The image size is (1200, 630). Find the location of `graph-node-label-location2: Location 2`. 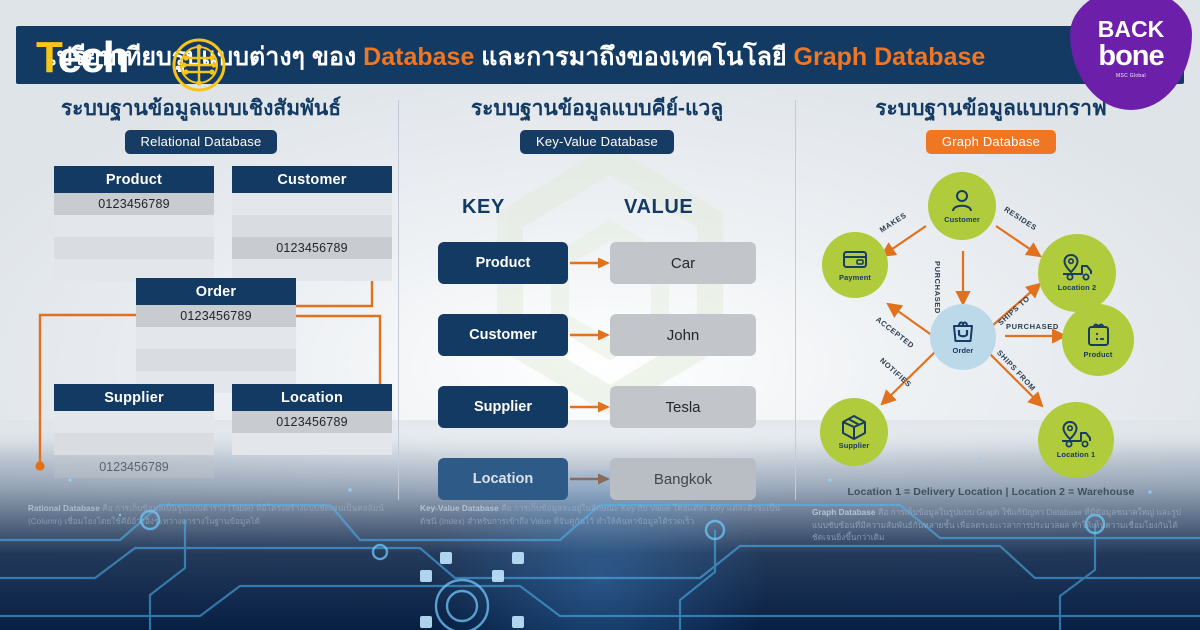

graph-node-label-location2: Location 2 is located at coordinates (1077, 287).